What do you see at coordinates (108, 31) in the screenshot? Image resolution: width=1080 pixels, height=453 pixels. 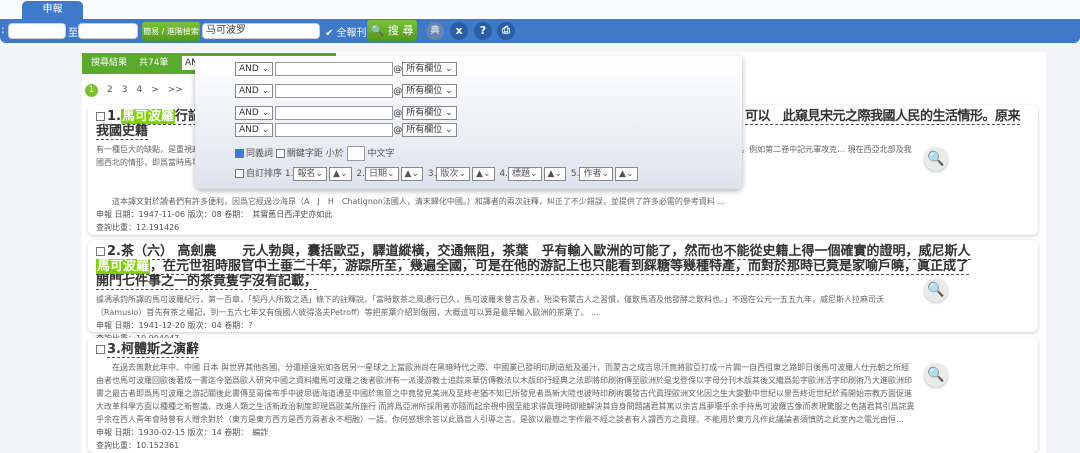 I see `date-to-input` at bounding box center [108, 31].